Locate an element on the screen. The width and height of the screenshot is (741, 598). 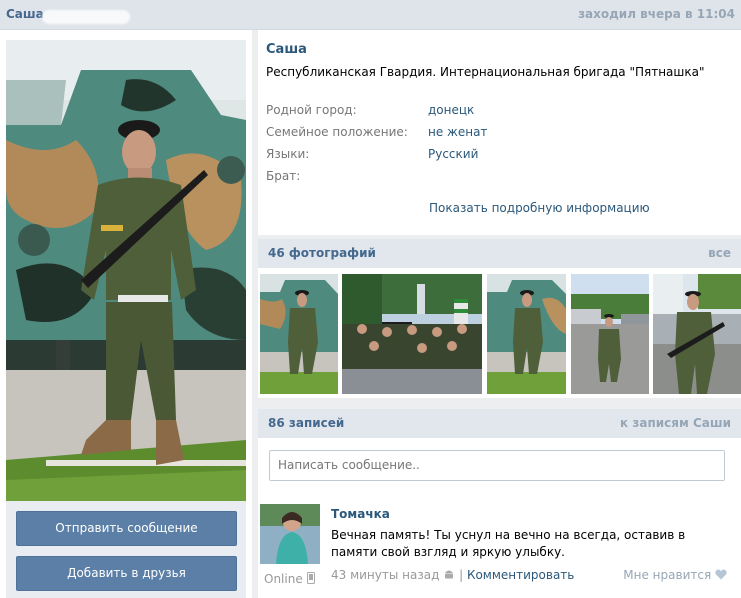
top-bar: Саша заходил вчера в 11:04 is located at coordinates (370, 15).